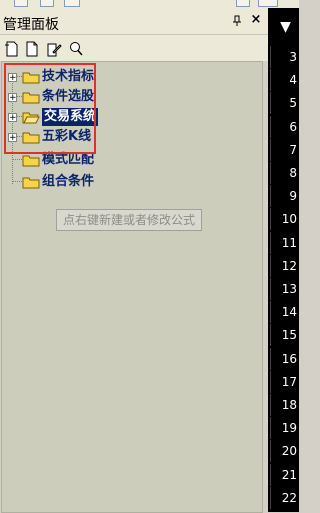 The width and height of the screenshot is (320, 513). What do you see at coordinates (134, 21) in the screenshot?
I see `panel-titlebar: 管理面板 ×` at bounding box center [134, 21].